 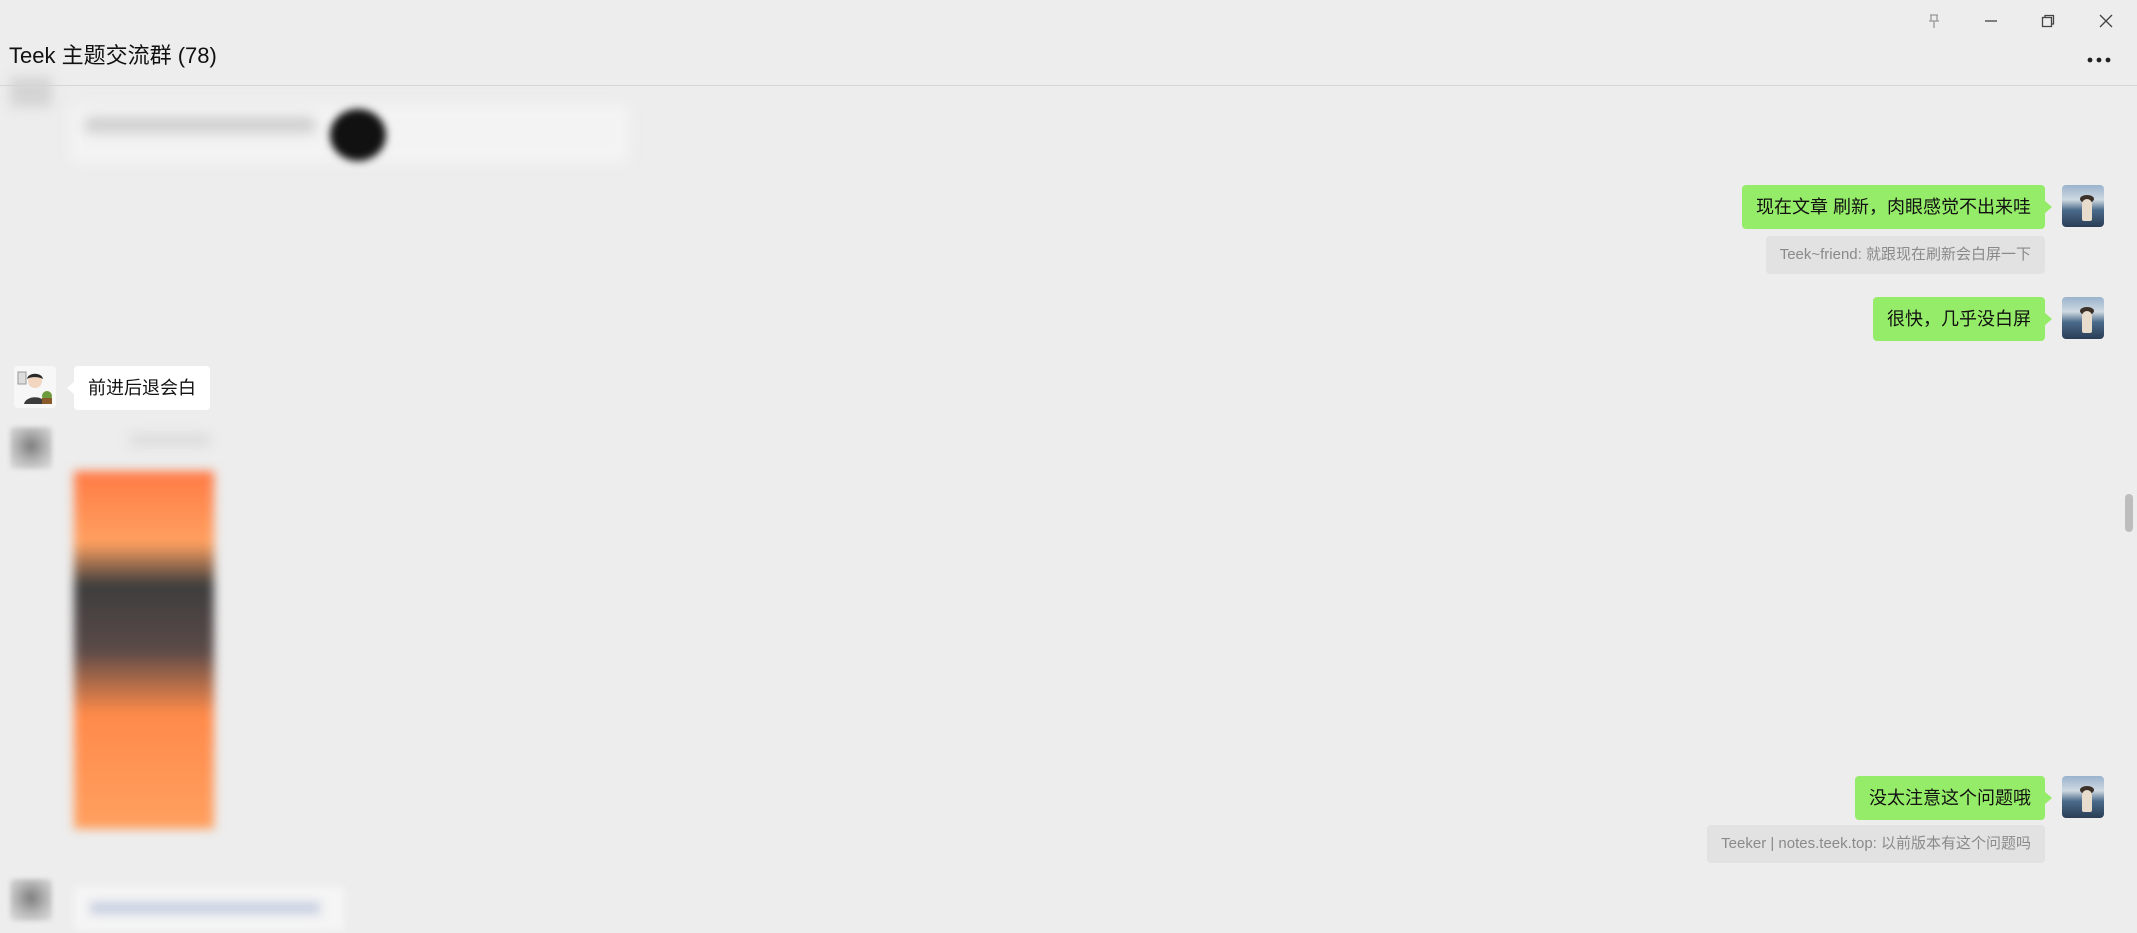 What do you see at coordinates (1962, 319) in the screenshot?
I see `message-bubble: 很快，几乎没白屏` at bounding box center [1962, 319].